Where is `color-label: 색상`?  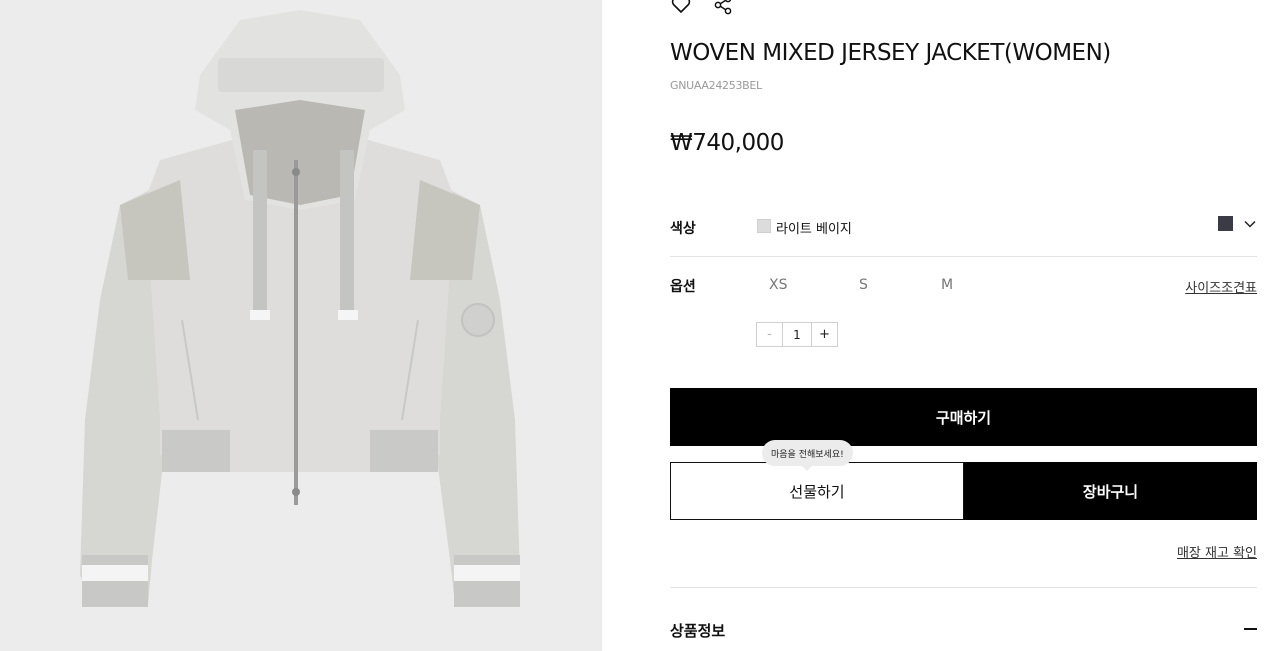
color-label: 색상 is located at coordinates (683, 229).